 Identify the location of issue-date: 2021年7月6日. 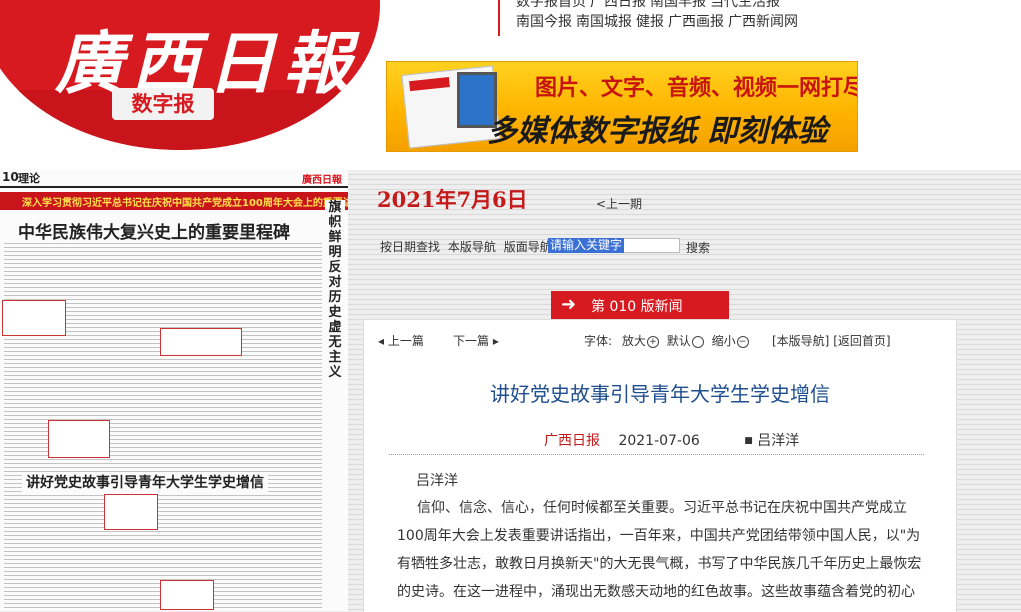
(452, 199).